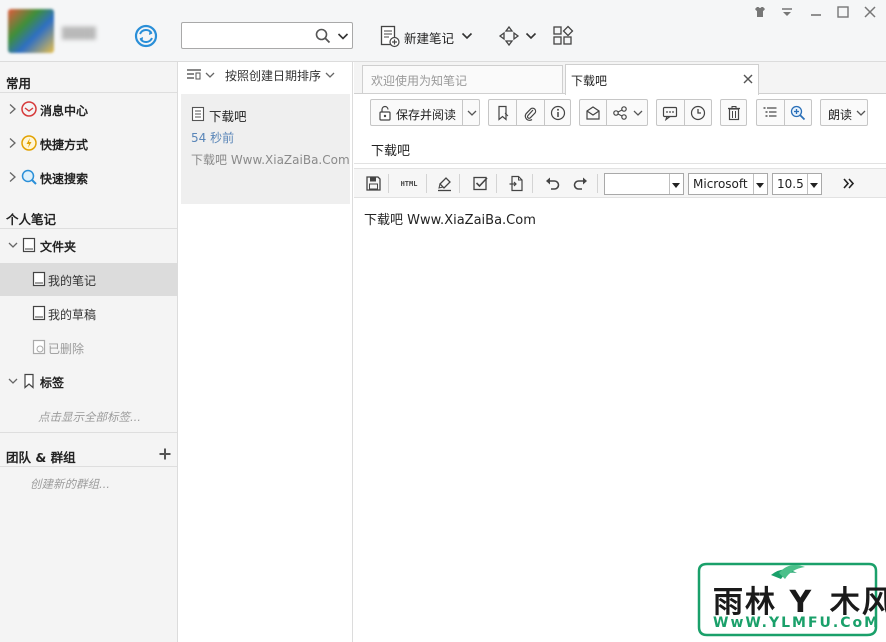 The width and height of the screenshot is (886, 642). I want to click on more-tools-icon, so click(848, 183).